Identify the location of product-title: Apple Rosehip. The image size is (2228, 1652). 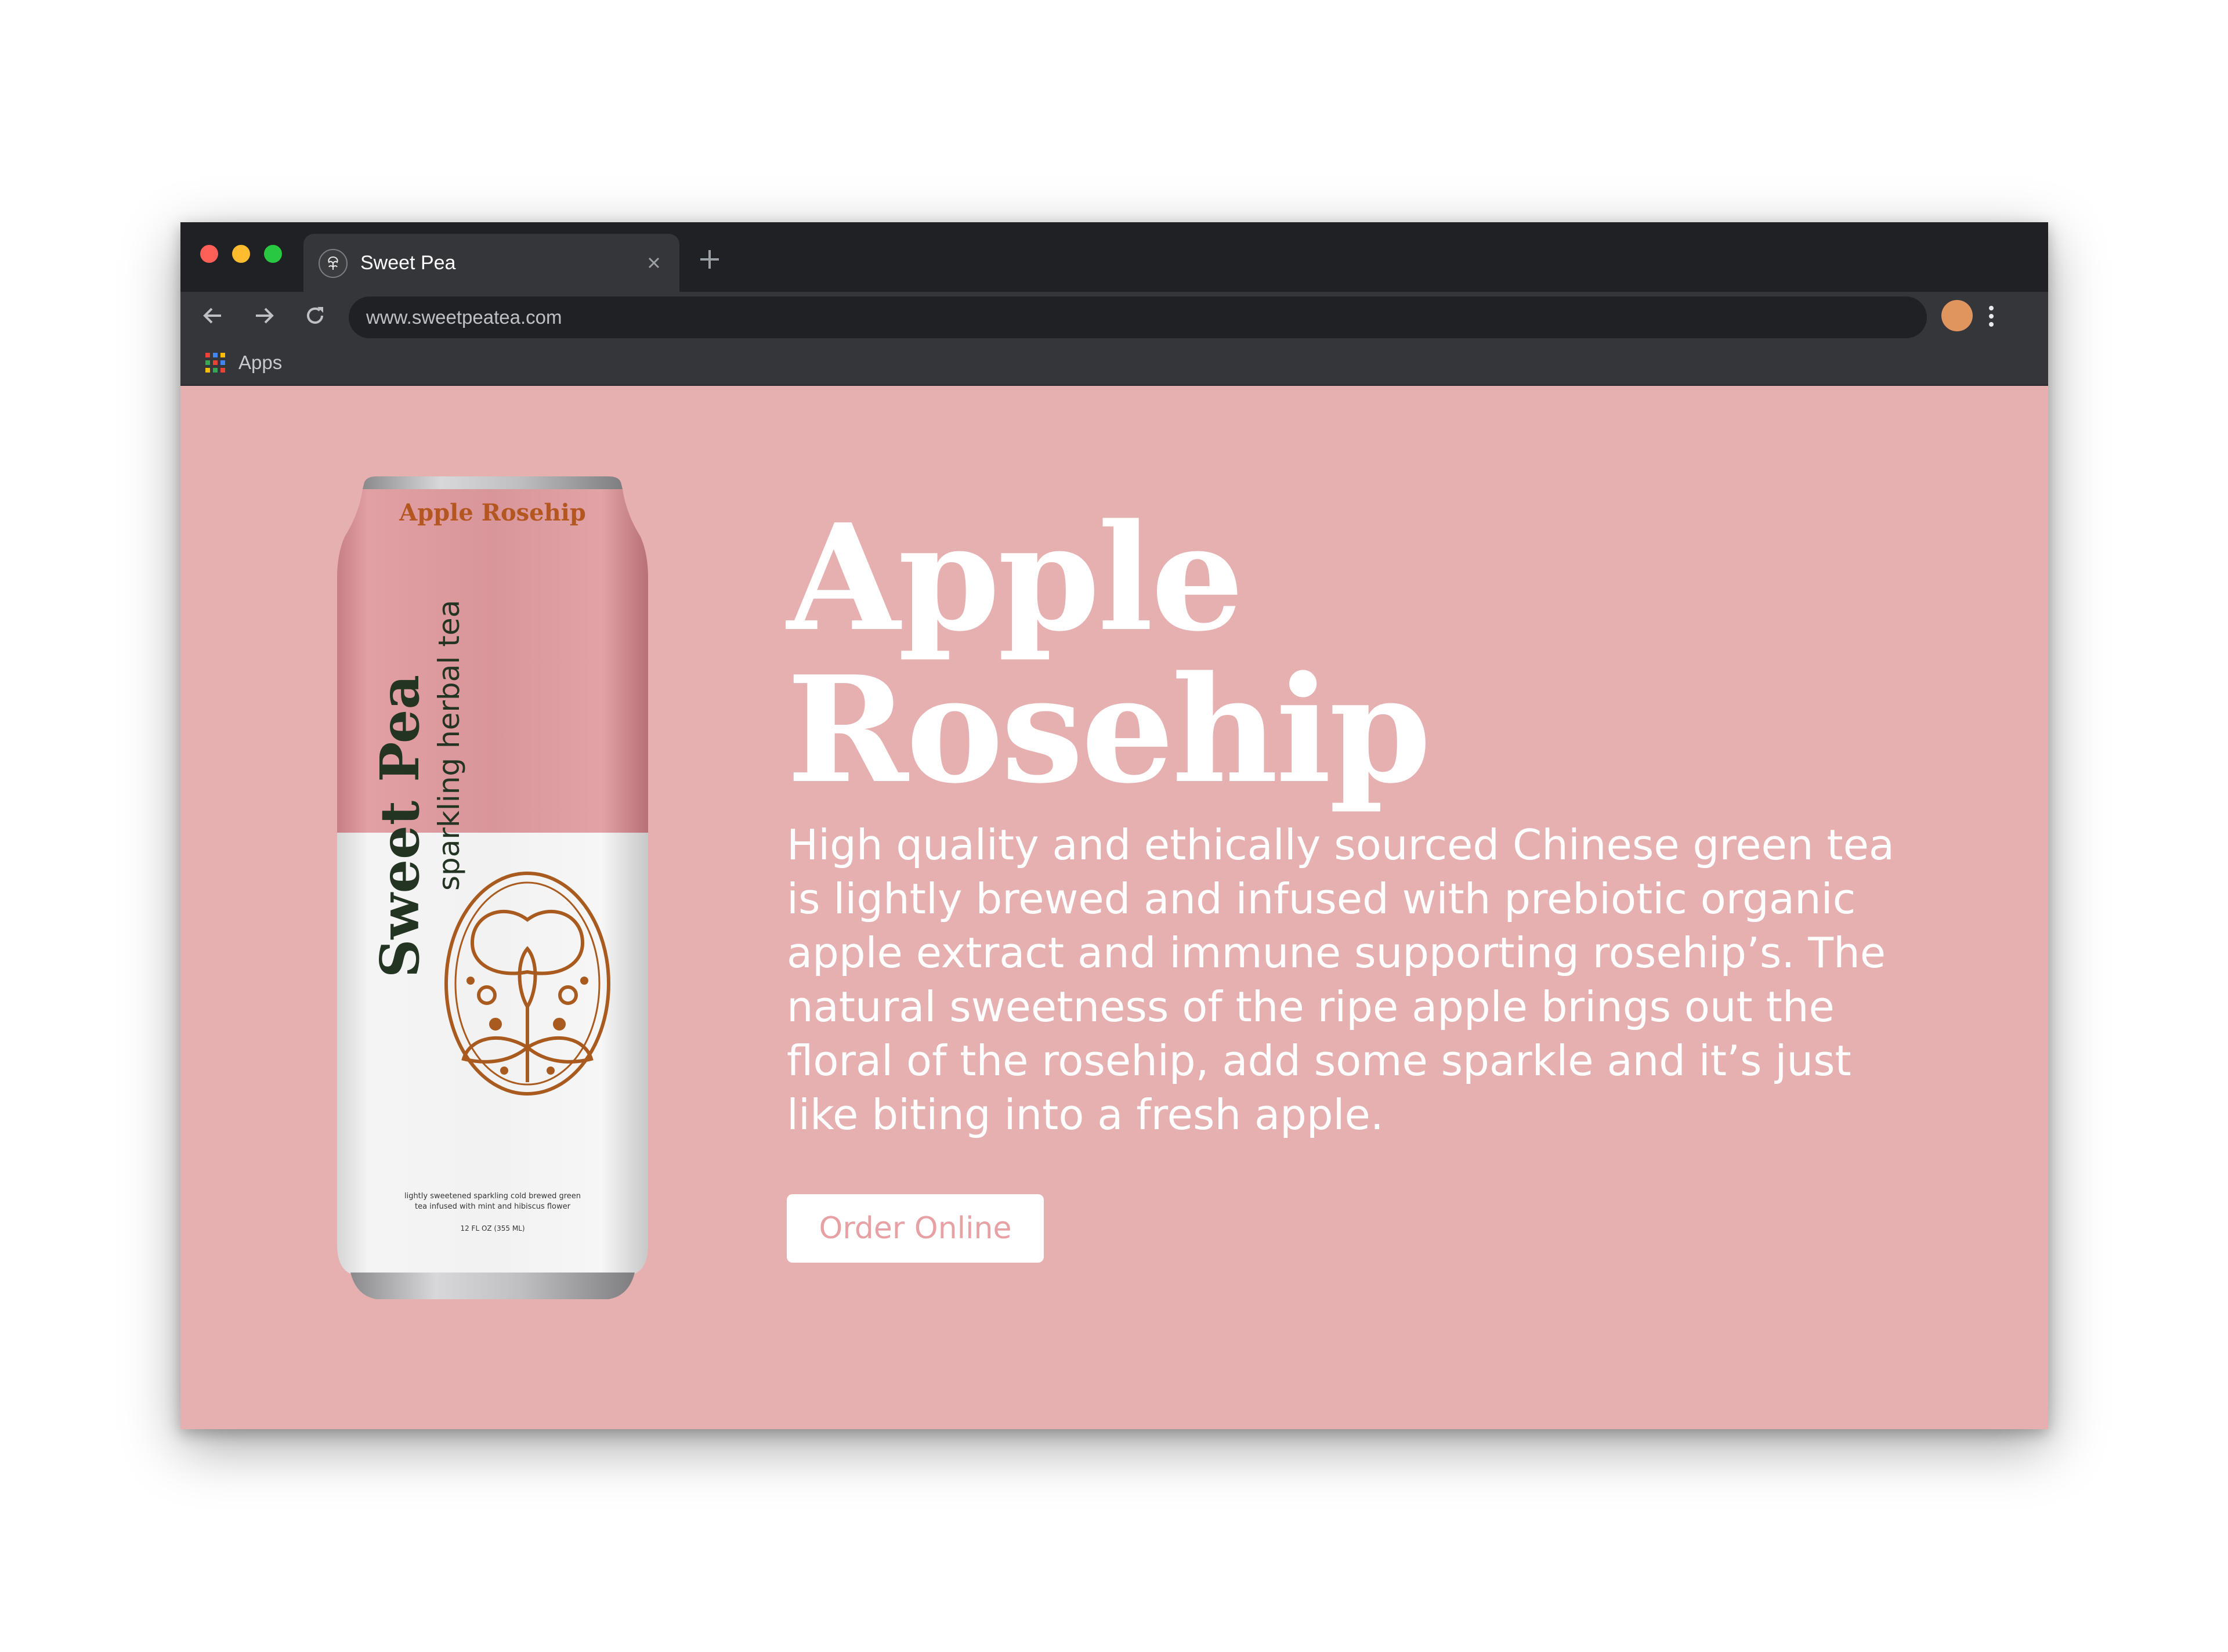
(1109, 654).